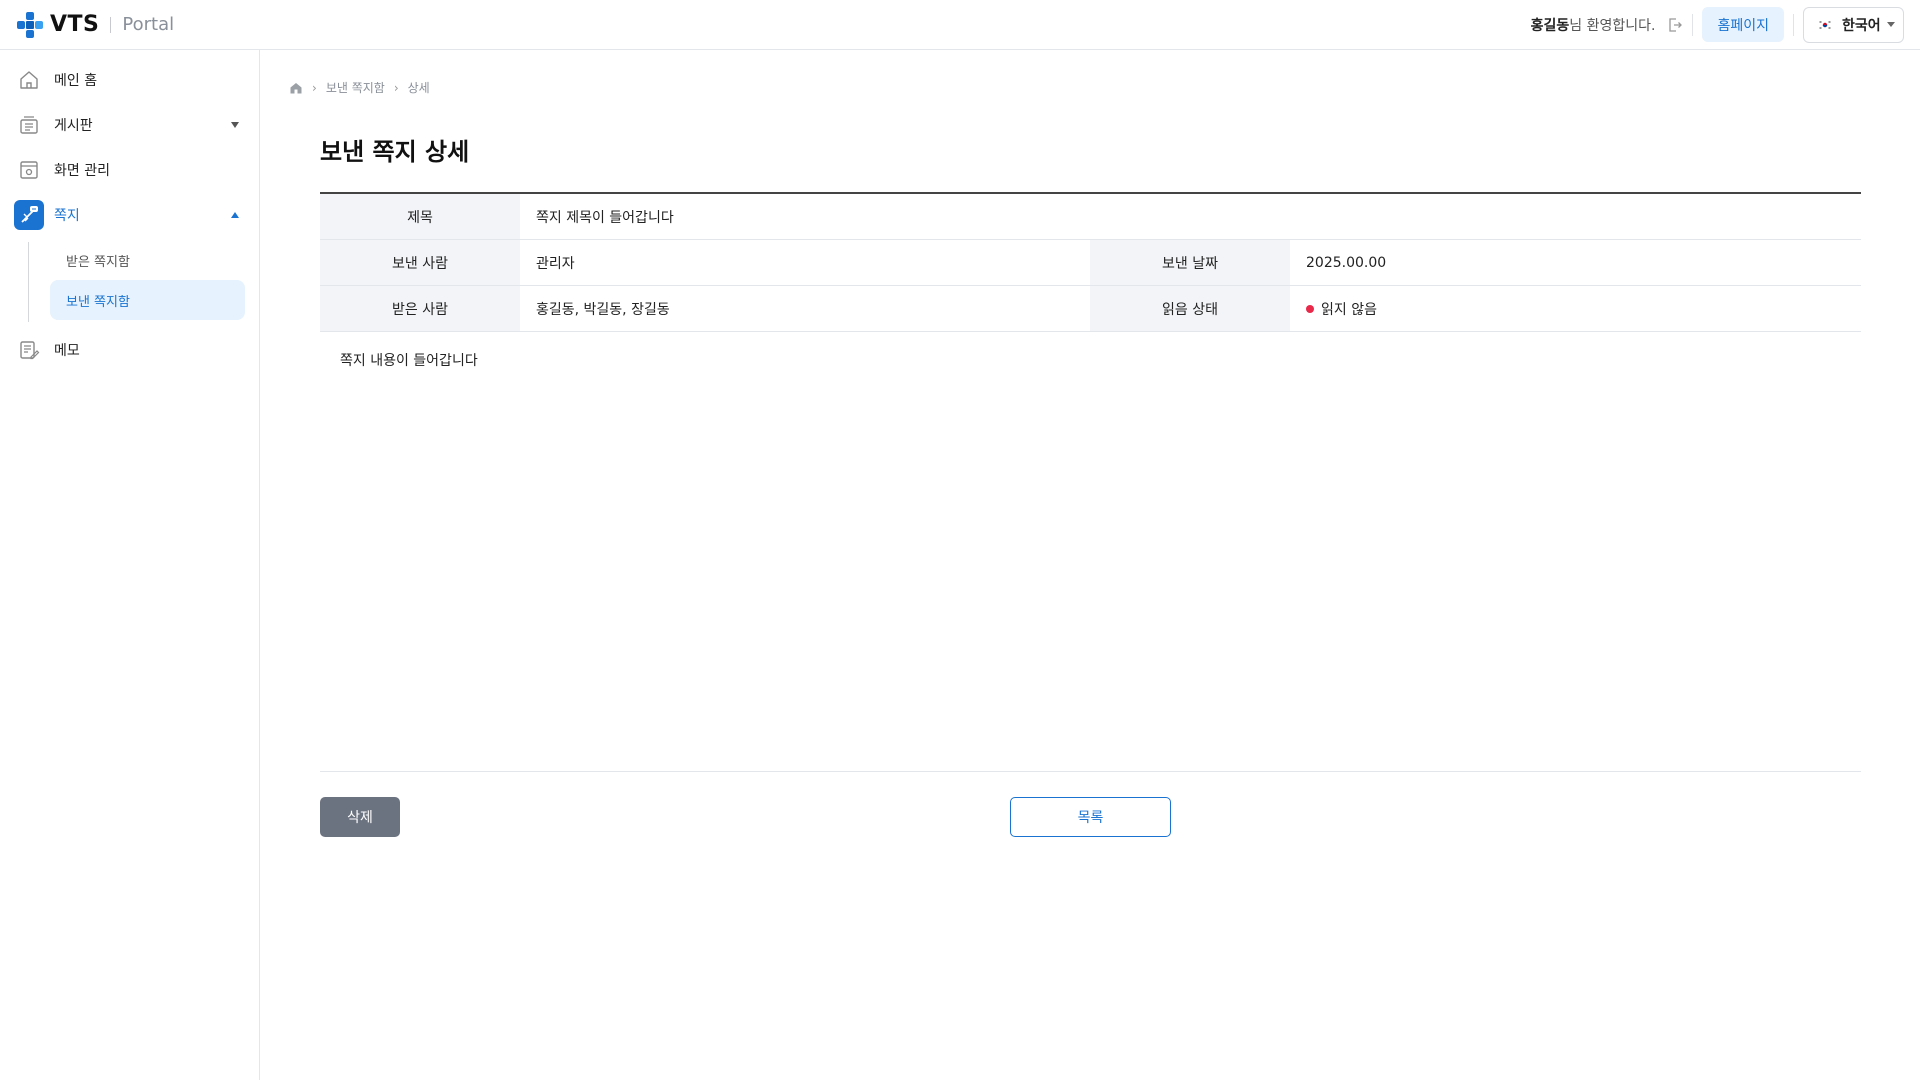 The width and height of the screenshot is (1920, 1080). I want to click on korea-flag-icon, so click(1825, 24).